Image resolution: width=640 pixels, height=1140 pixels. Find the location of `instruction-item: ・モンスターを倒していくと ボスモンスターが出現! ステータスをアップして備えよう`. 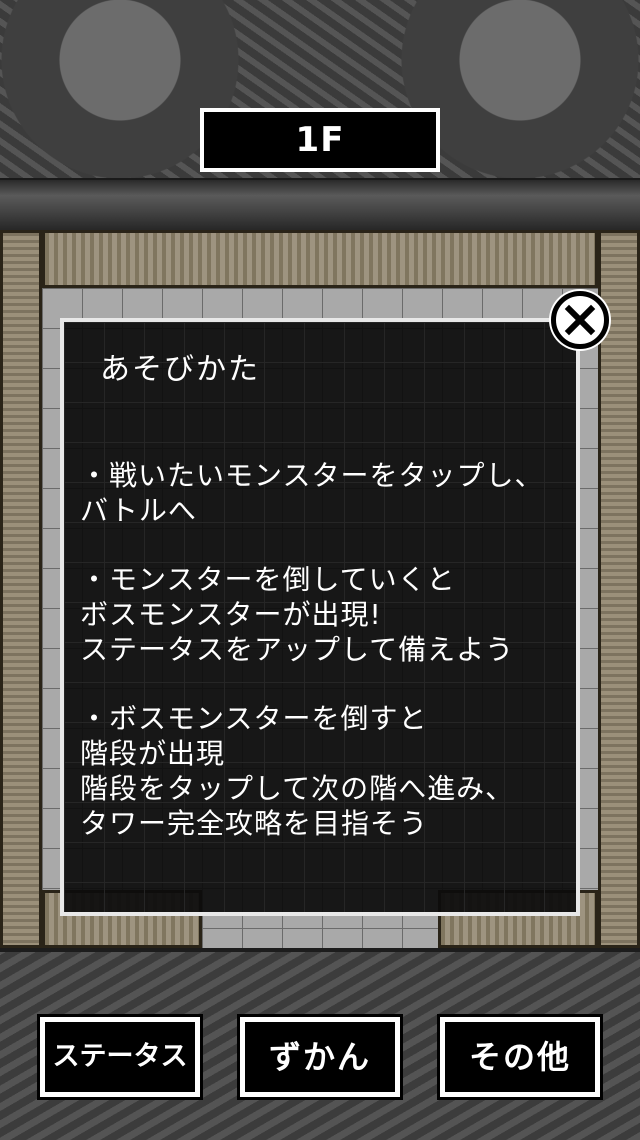

instruction-item: ・モンスターを倒していくと ボスモンスターが出現! ステータスをアップして備えよう is located at coordinates (297, 614).